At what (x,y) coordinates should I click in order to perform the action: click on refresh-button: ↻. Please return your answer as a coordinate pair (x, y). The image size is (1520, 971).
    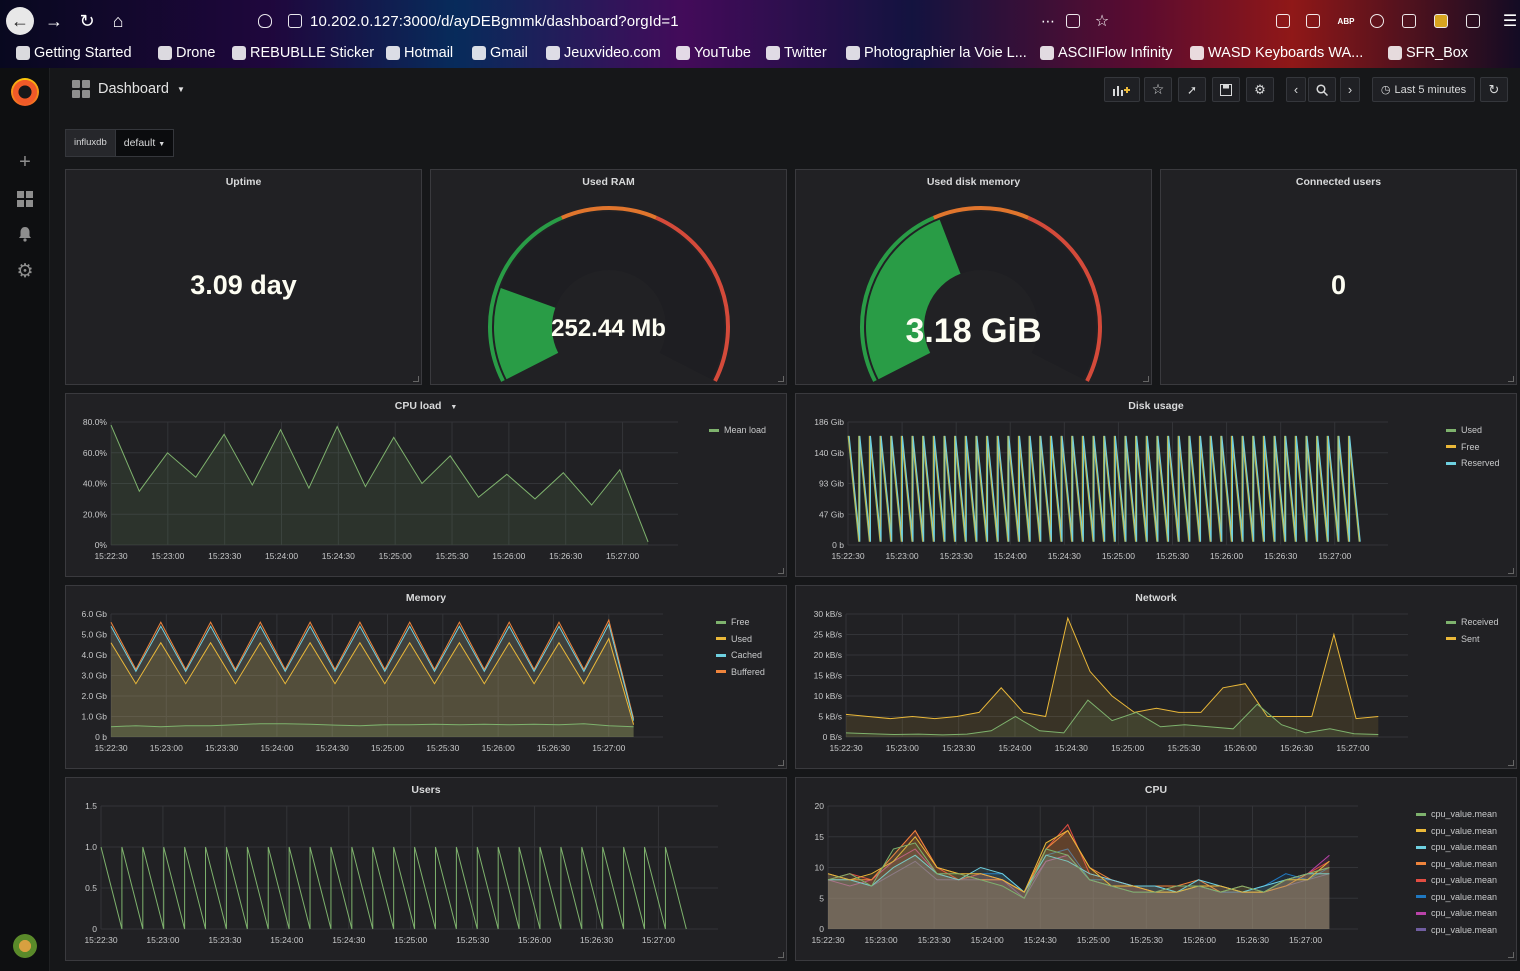
    Looking at the image, I should click on (1494, 89).